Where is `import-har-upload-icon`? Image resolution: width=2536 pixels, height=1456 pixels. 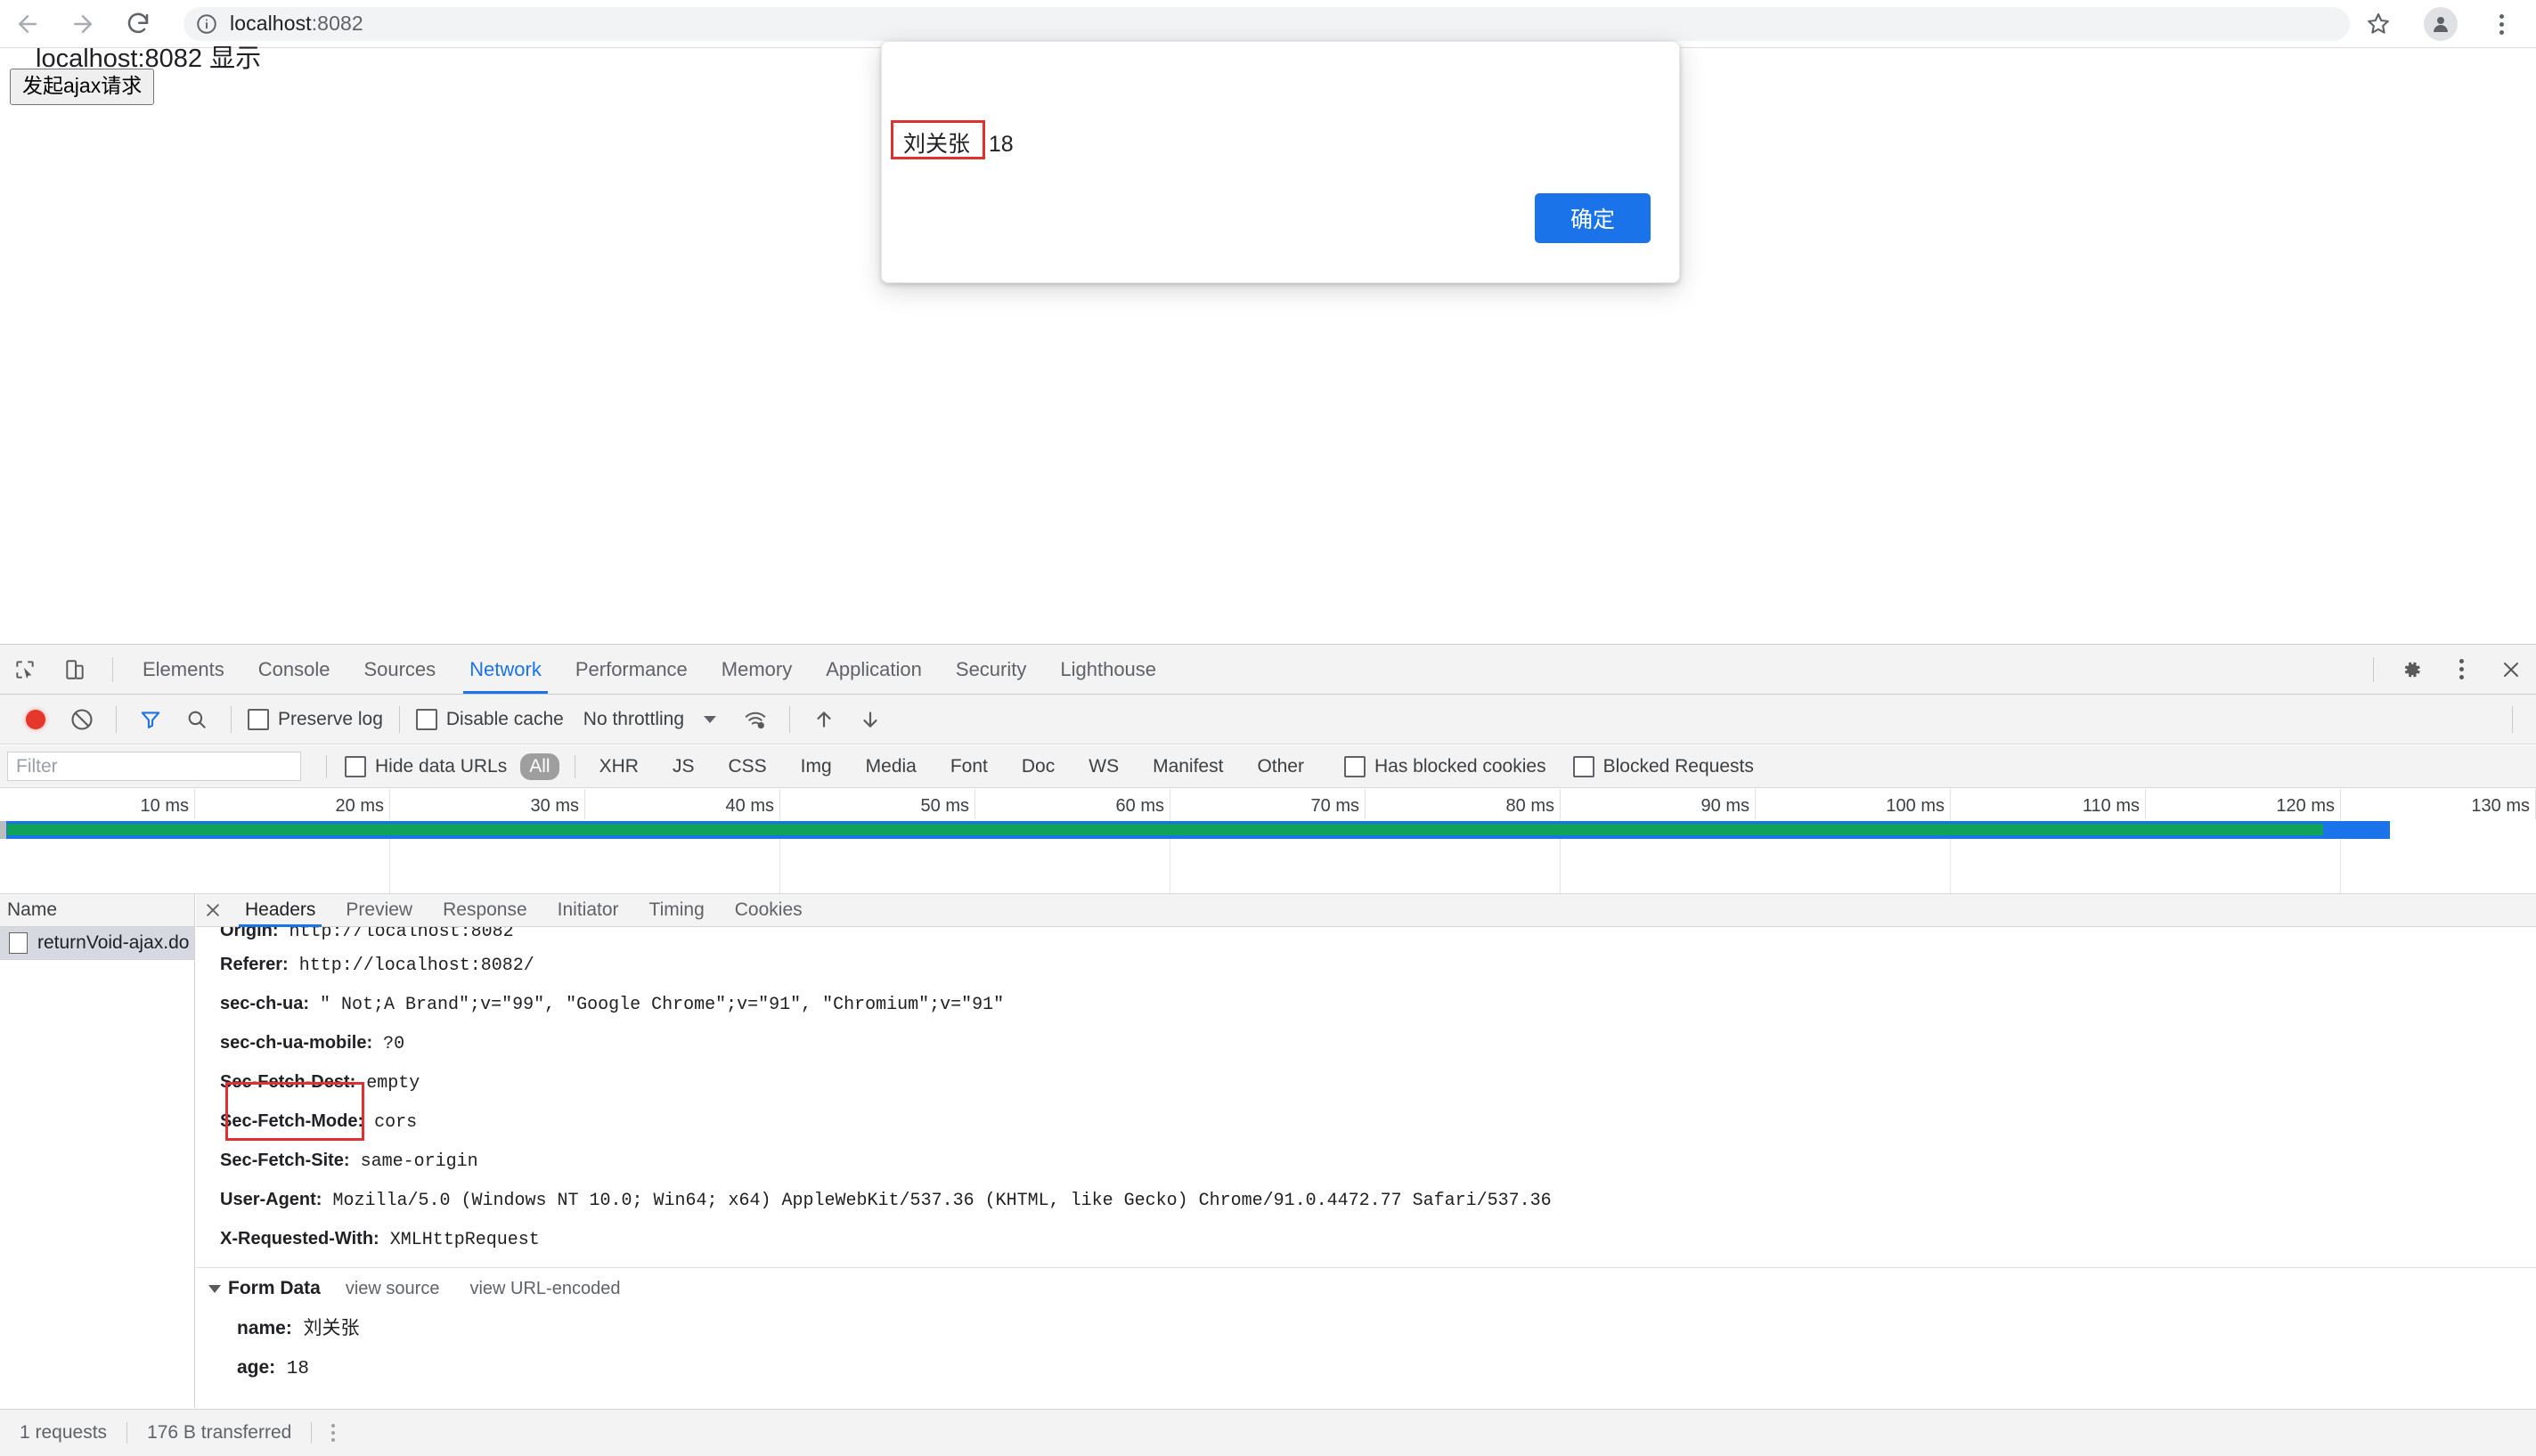
import-har-upload-icon is located at coordinates (824, 719).